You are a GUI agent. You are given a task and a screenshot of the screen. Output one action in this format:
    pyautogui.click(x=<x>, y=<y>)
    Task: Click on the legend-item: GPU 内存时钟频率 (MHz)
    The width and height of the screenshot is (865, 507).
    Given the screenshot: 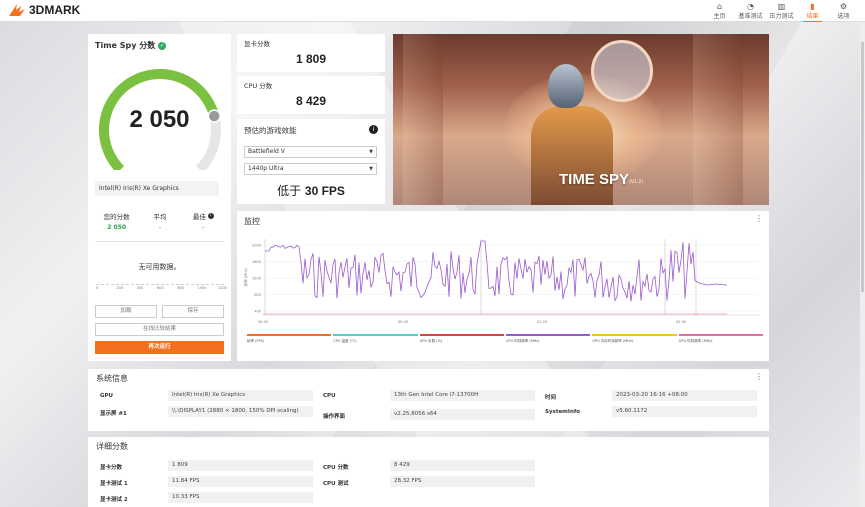 What is the action you would take?
    pyautogui.click(x=634, y=339)
    